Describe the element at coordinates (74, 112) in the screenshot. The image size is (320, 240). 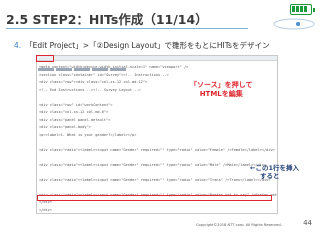
I see `code-line: <div class="col-xs-12 col-md-6">` at that location.